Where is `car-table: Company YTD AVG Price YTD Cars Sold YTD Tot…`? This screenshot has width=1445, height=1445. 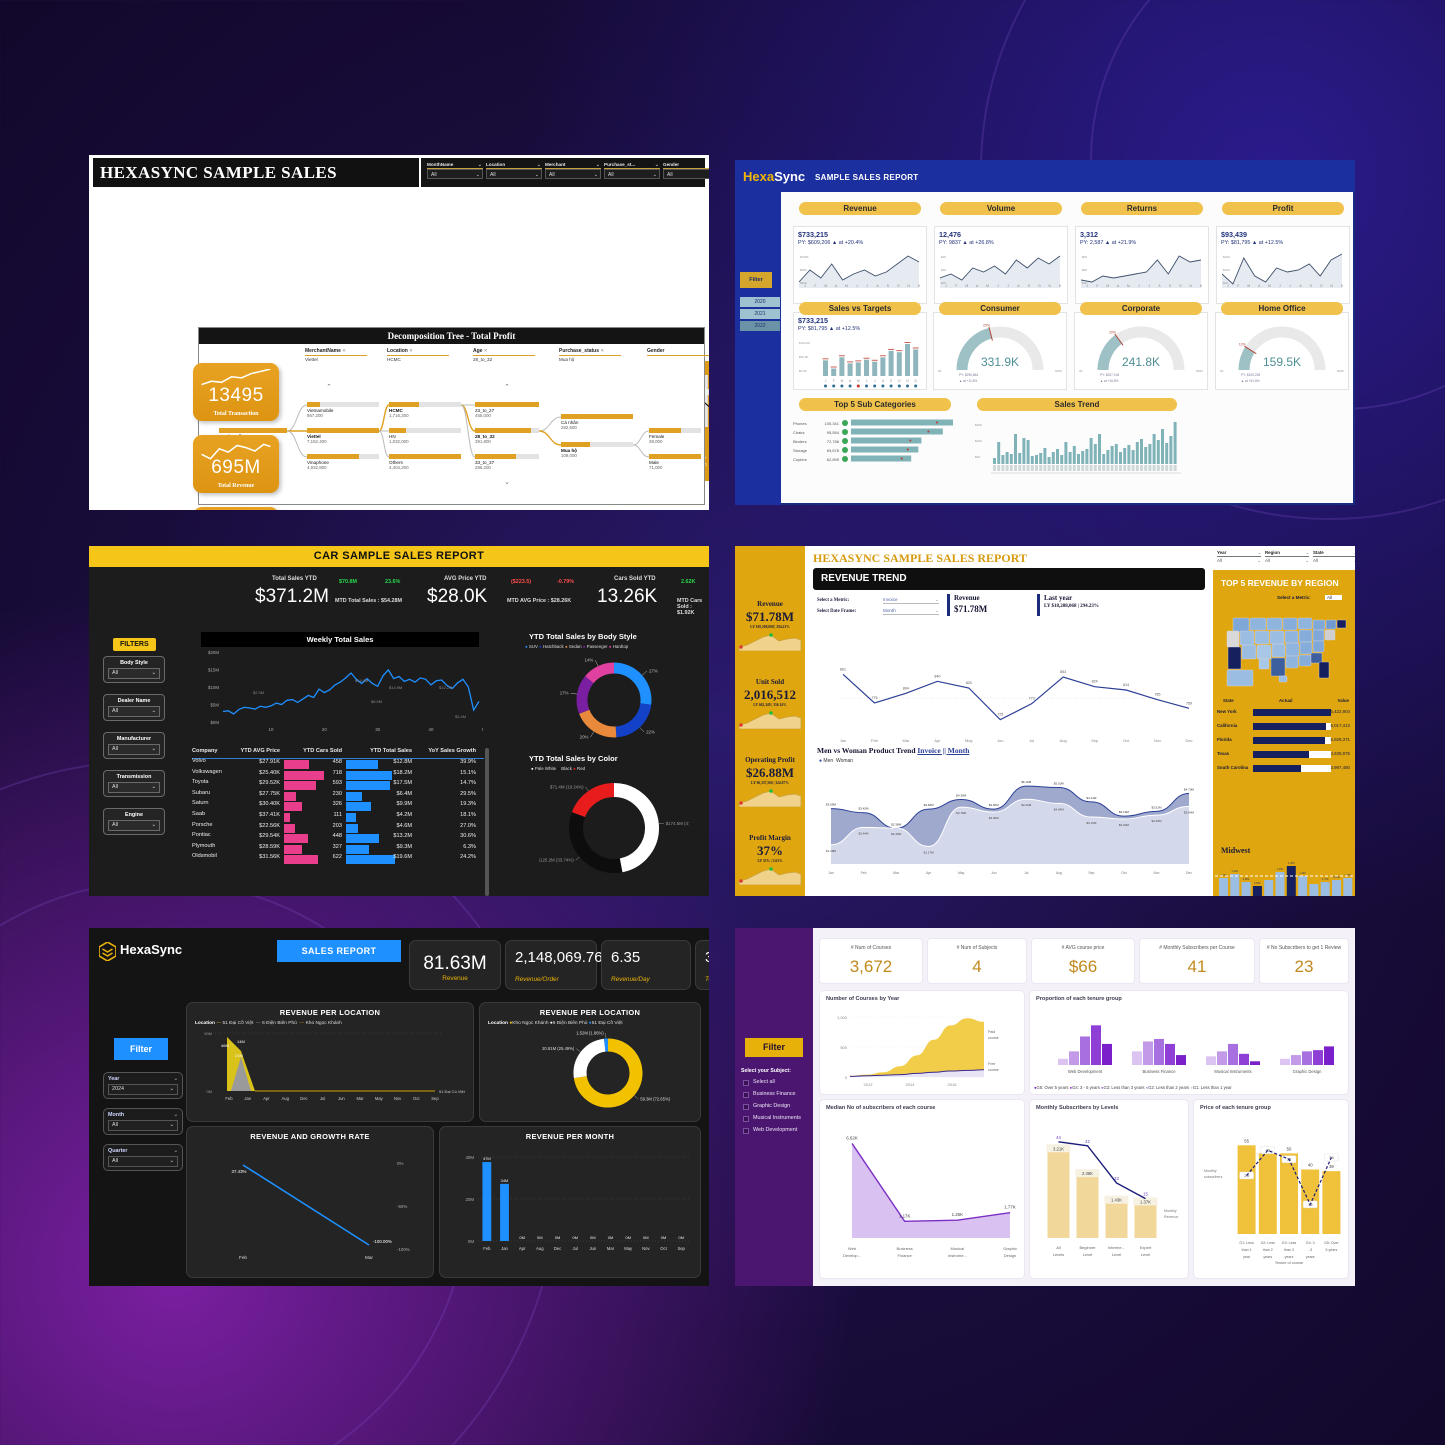 car-table: Company YTD AVG Price YTD Cars Sold YTD Tot… is located at coordinates (338, 806).